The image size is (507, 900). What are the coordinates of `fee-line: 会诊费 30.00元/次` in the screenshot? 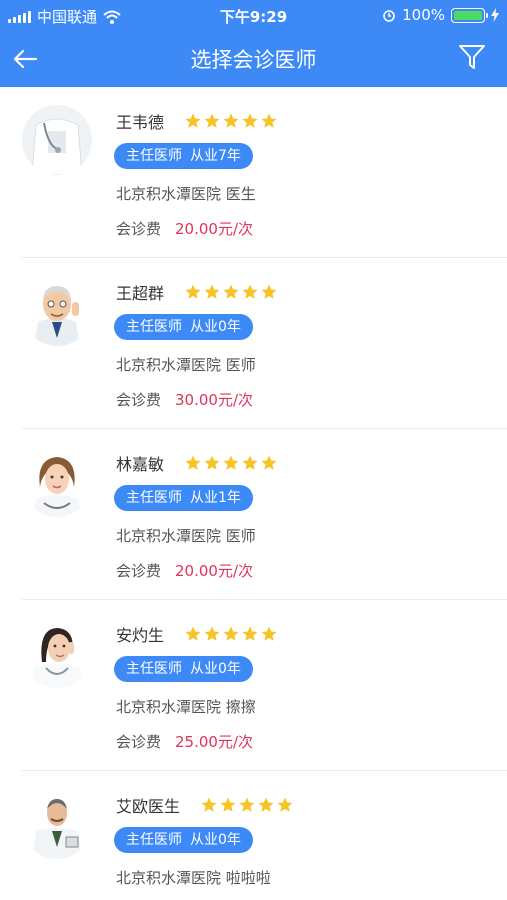 It's located at (184, 399).